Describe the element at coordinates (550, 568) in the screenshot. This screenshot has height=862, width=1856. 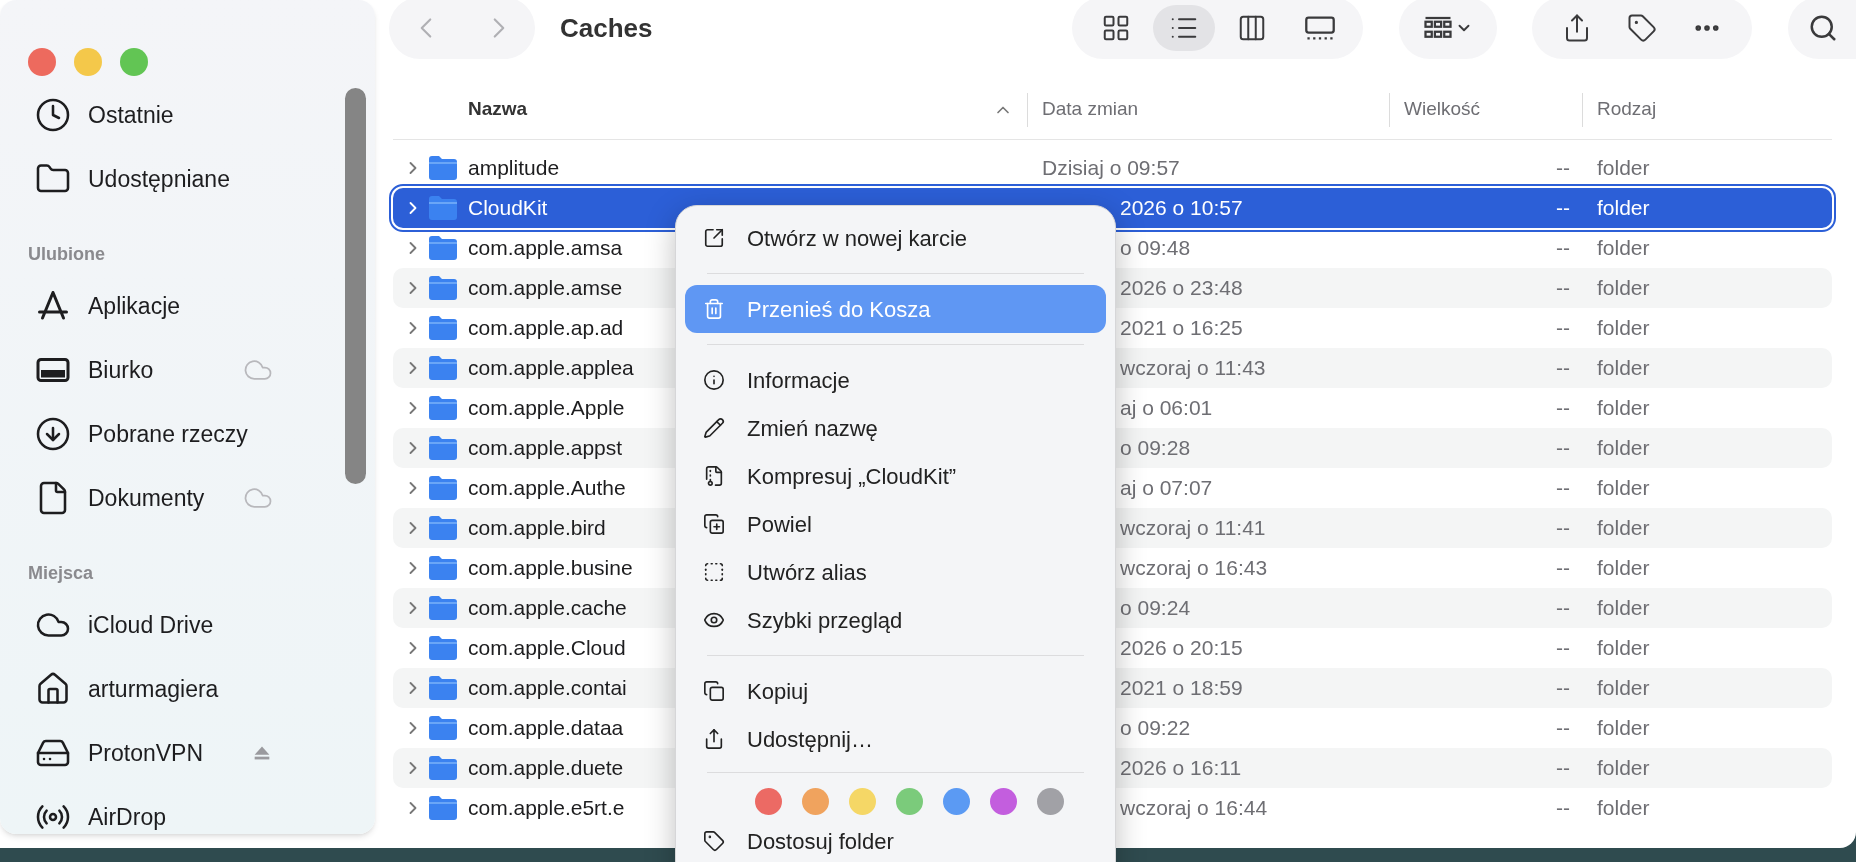
I see `file-name: com.apple.busine` at that location.